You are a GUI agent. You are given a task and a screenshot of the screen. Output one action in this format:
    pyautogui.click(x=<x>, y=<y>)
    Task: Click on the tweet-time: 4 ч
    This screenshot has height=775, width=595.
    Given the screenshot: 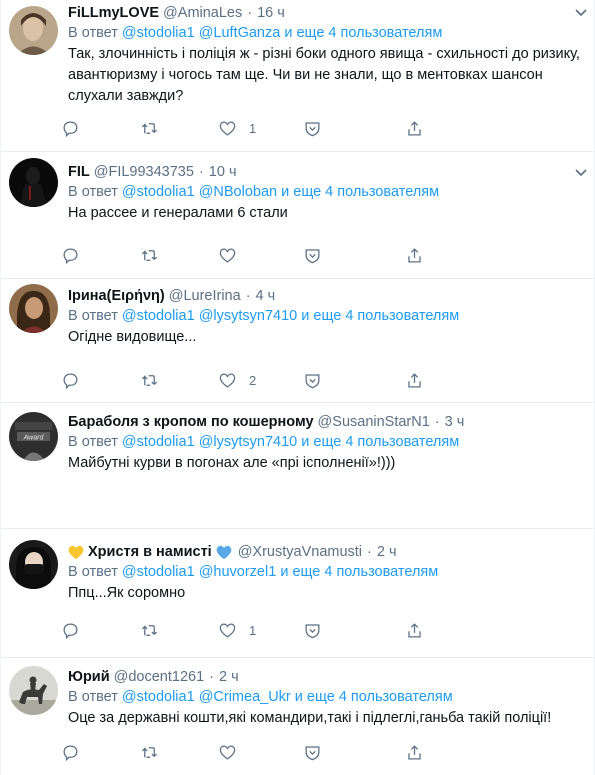 What is the action you would take?
    pyautogui.click(x=266, y=296)
    